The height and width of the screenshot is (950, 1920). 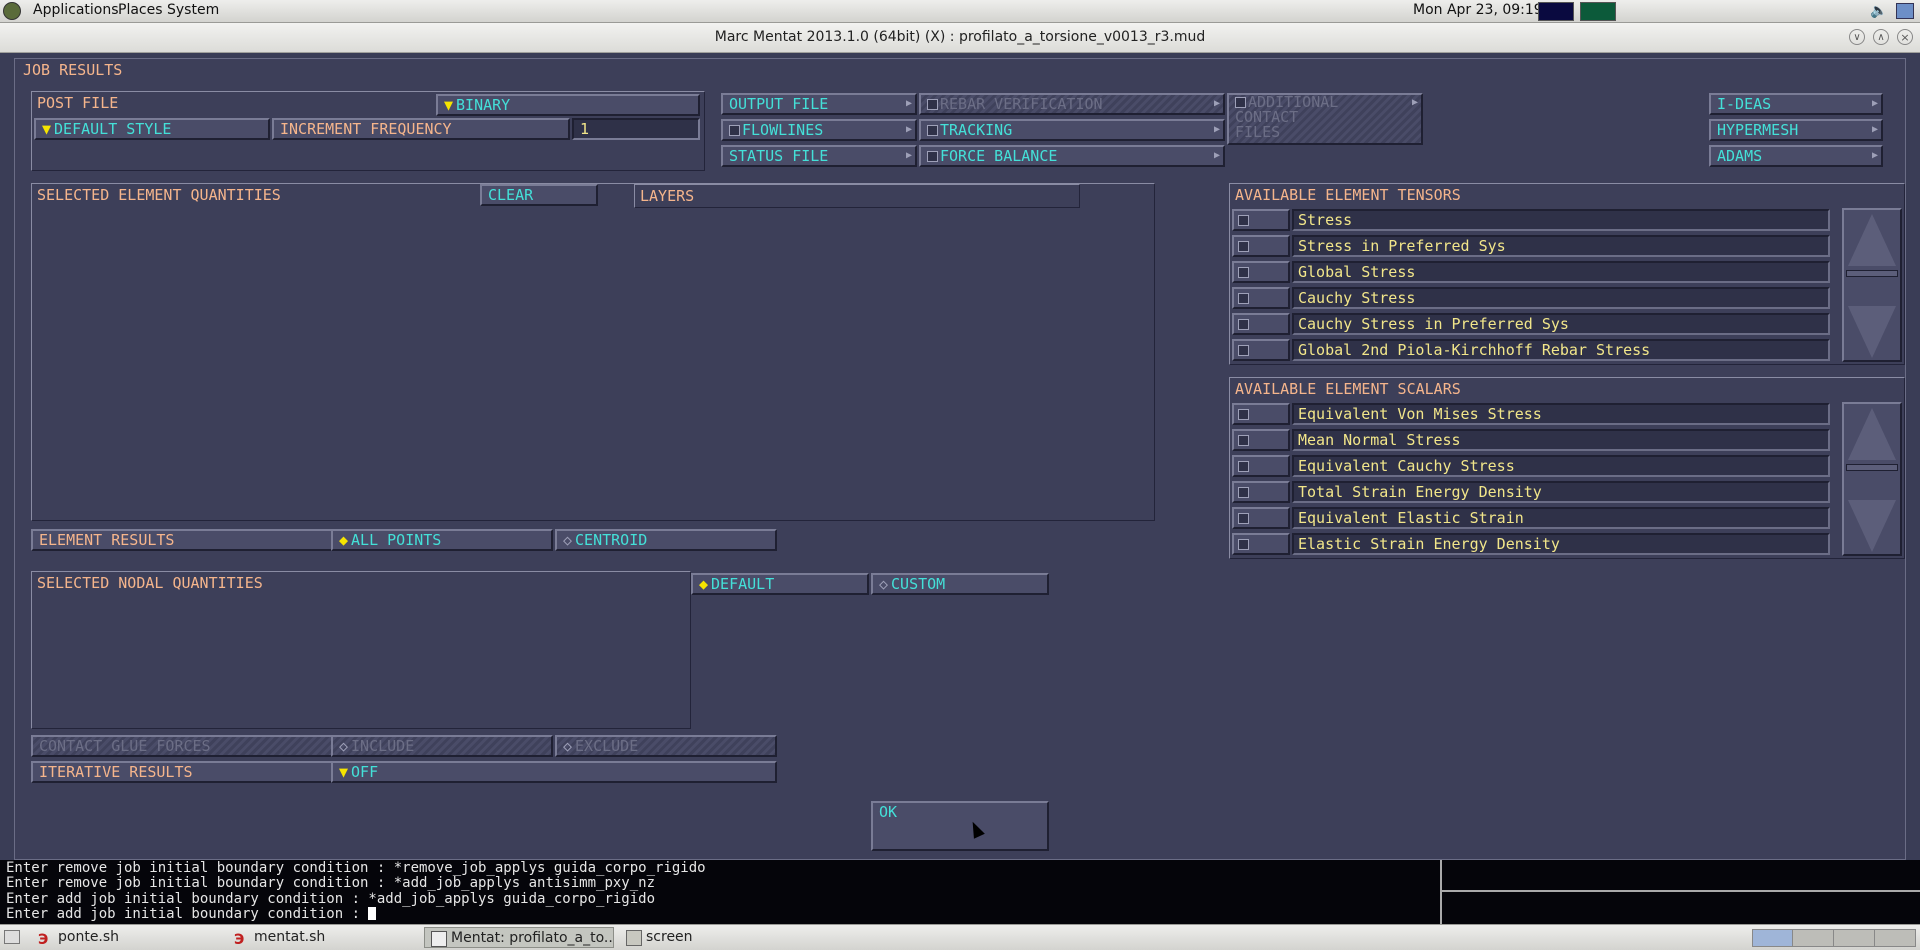 What do you see at coordinates (1531, 440) in the screenshot?
I see `list-item: Mean Normal Stress` at bounding box center [1531, 440].